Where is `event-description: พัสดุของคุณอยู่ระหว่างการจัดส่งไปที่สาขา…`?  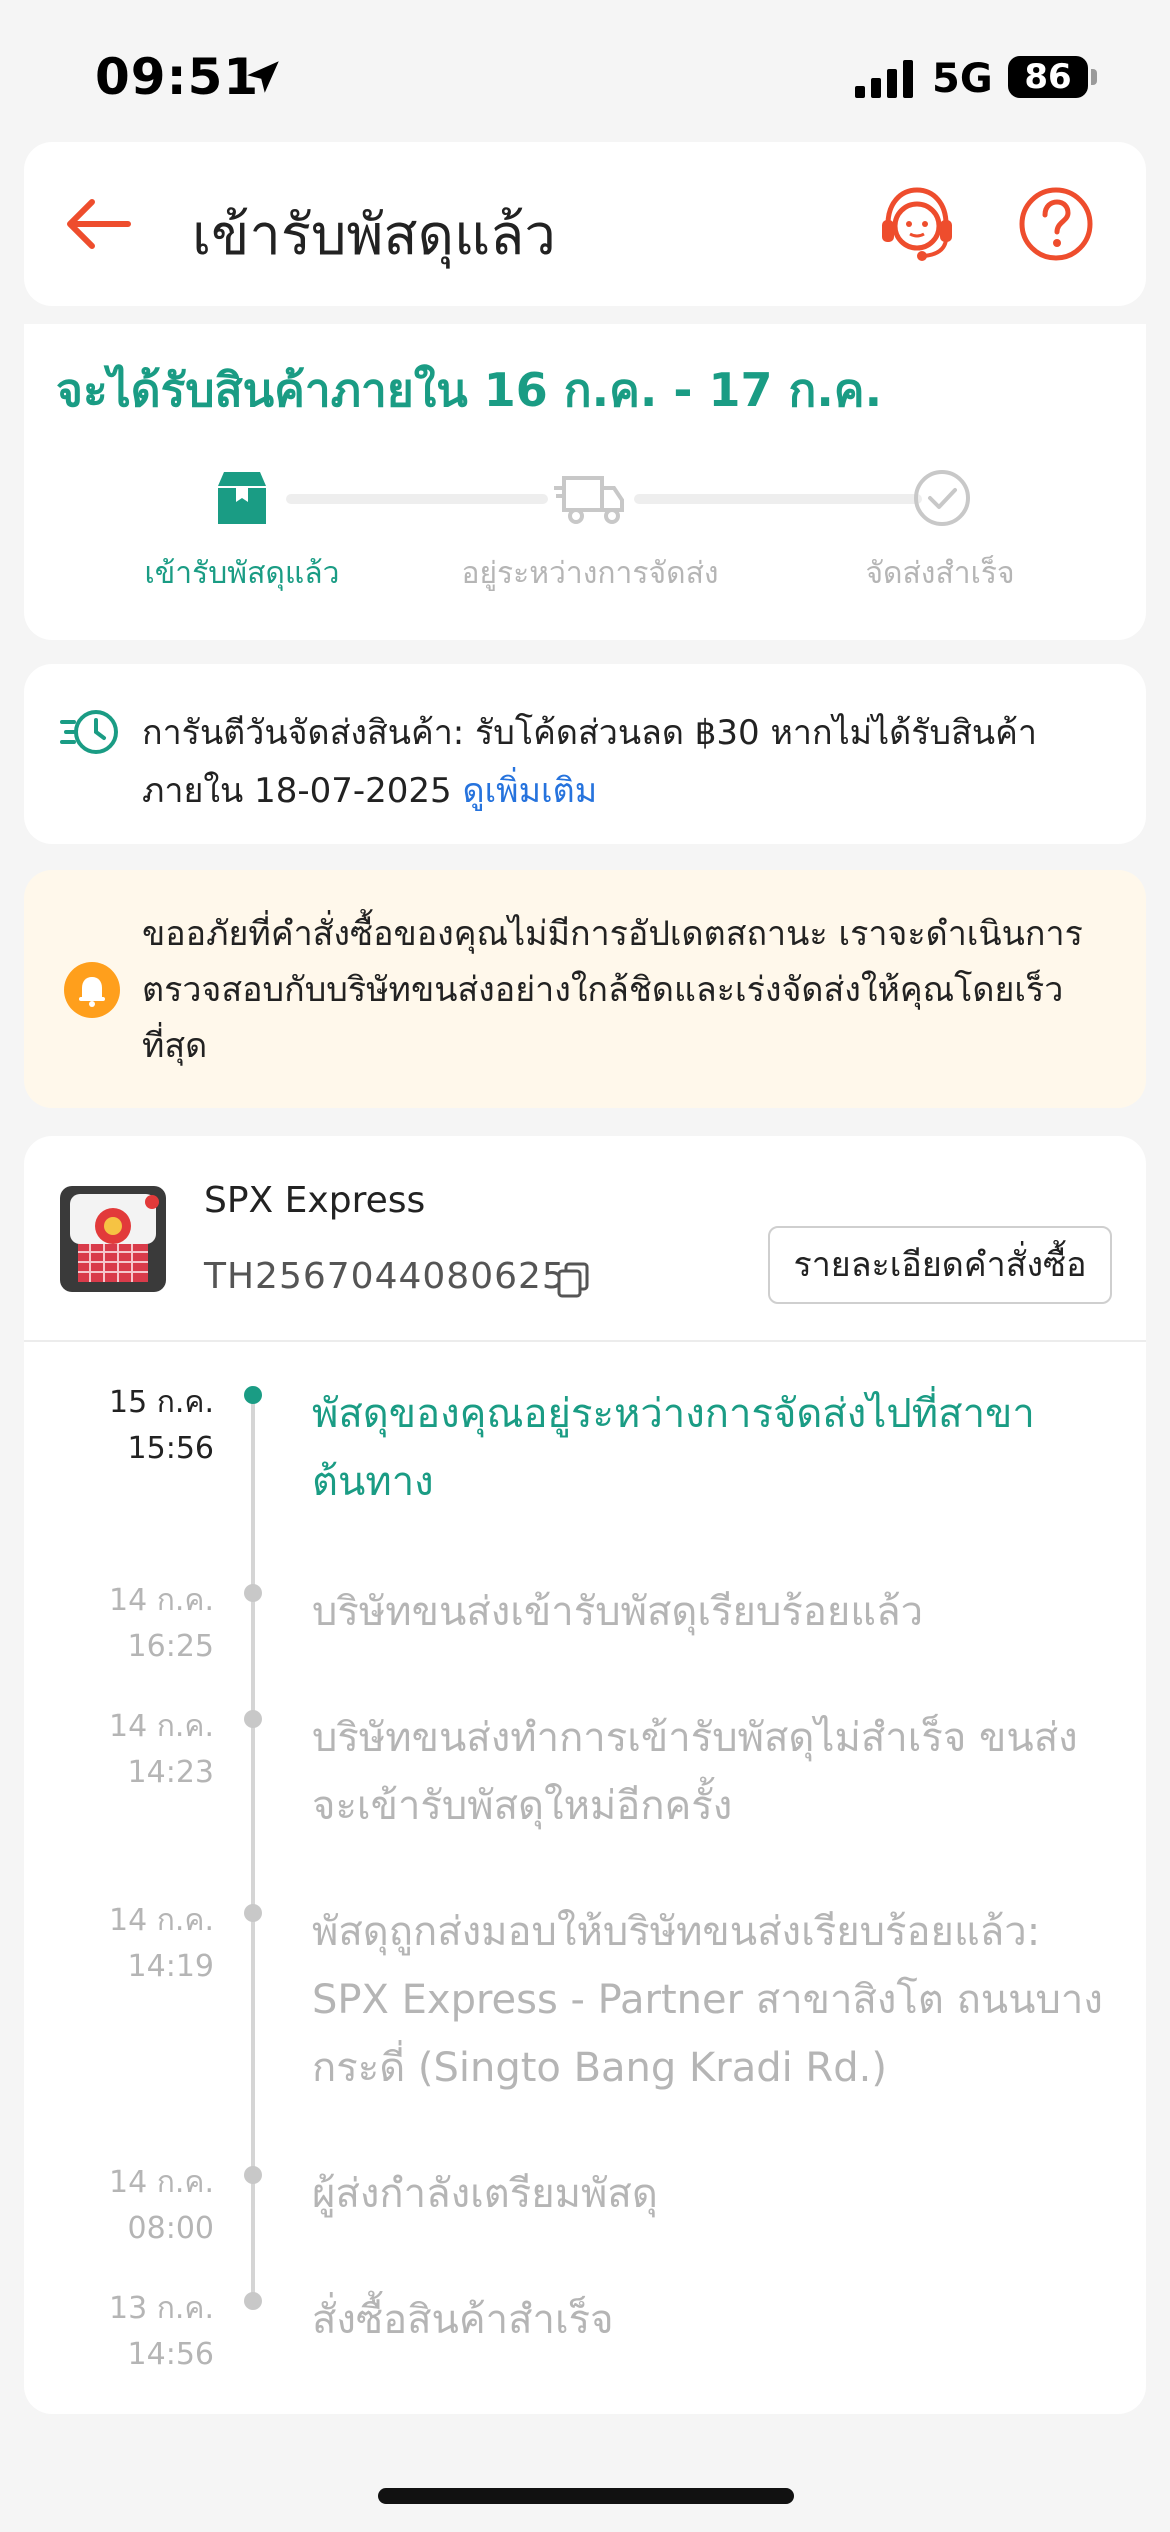
event-description: พัสดุของคุณอยู่ระหว่างการจัดส่งไปที่สาขา… is located at coordinates (673, 1448).